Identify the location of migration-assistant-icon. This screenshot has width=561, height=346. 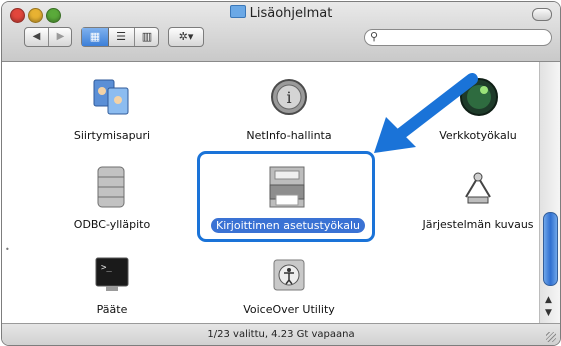
(111, 97).